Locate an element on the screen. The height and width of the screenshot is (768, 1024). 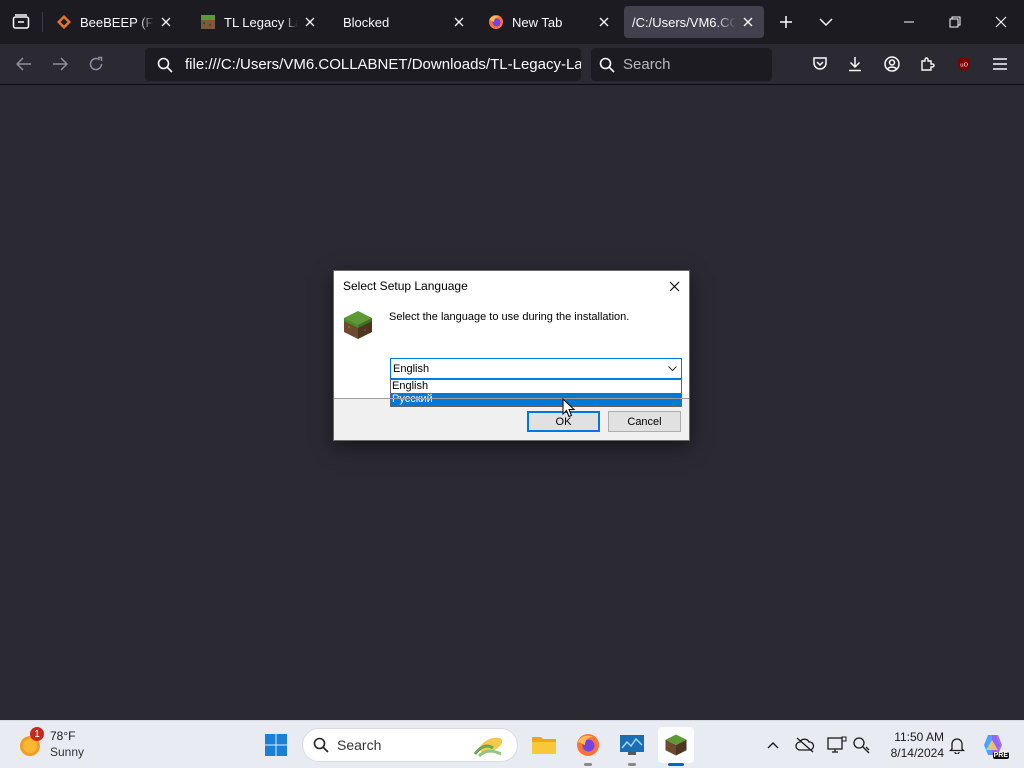
windows-logo-icon is located at coordinates (276, 745).